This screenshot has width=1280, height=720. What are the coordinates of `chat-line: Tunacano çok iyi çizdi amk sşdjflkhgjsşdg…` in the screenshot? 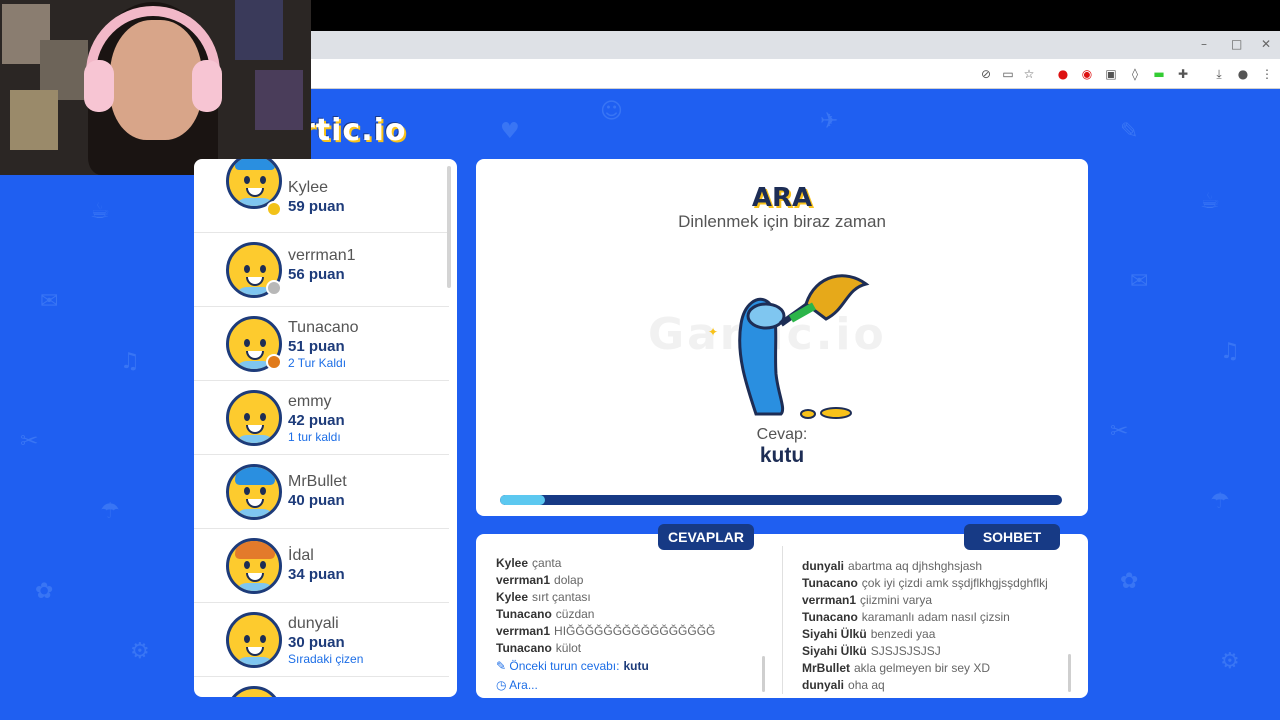 It's located at (925, 583).